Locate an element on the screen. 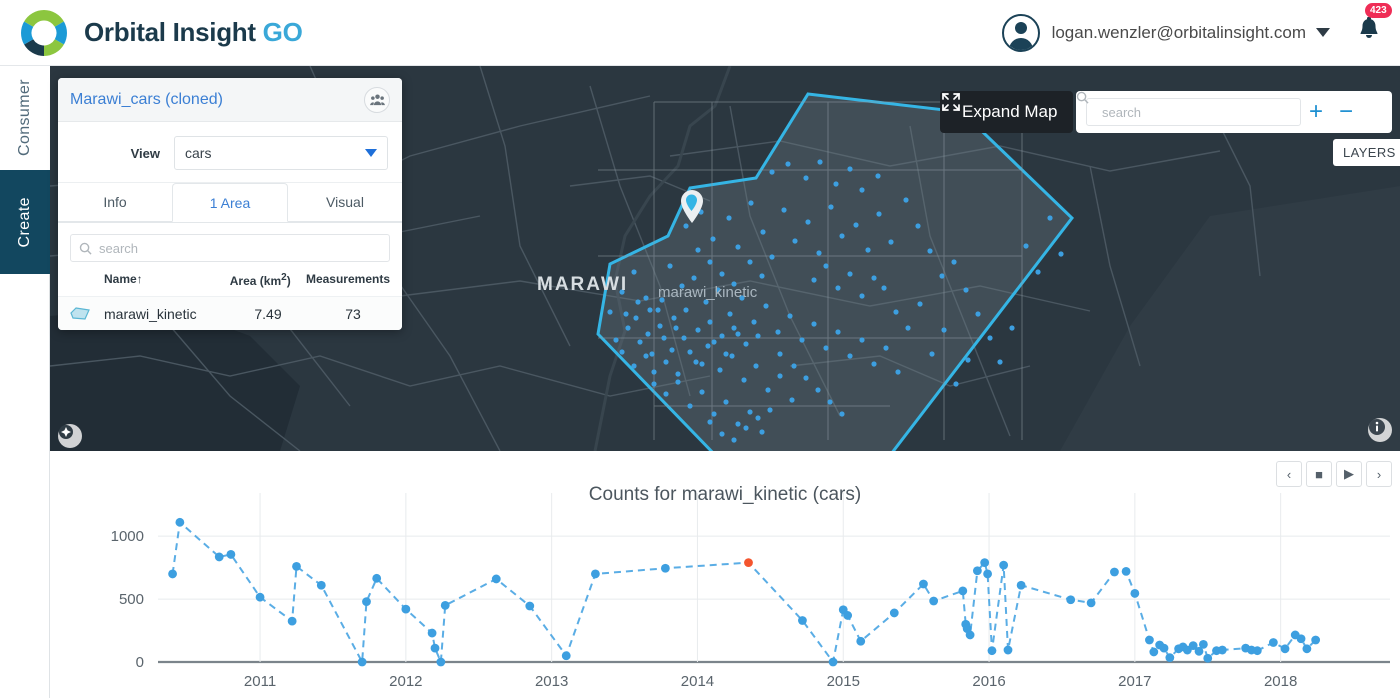 This screenshot has width=1400, height=698. info-icon is located at coordinates (1380, 430).